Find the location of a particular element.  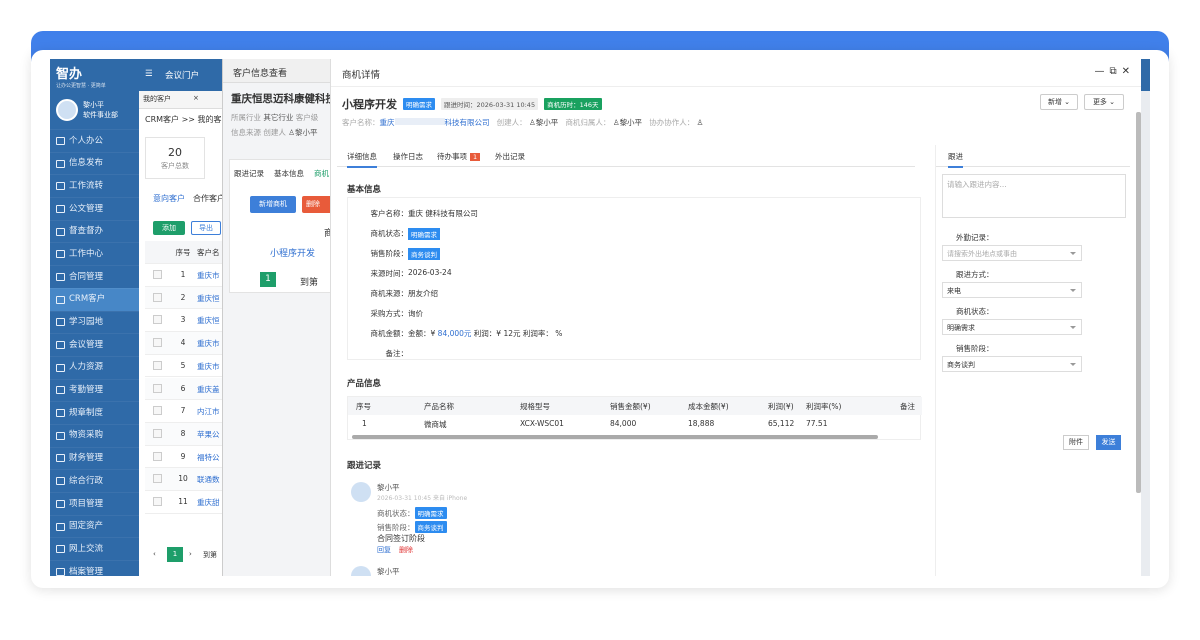

delete-link: 删除 is located at coordinates (406, 550).